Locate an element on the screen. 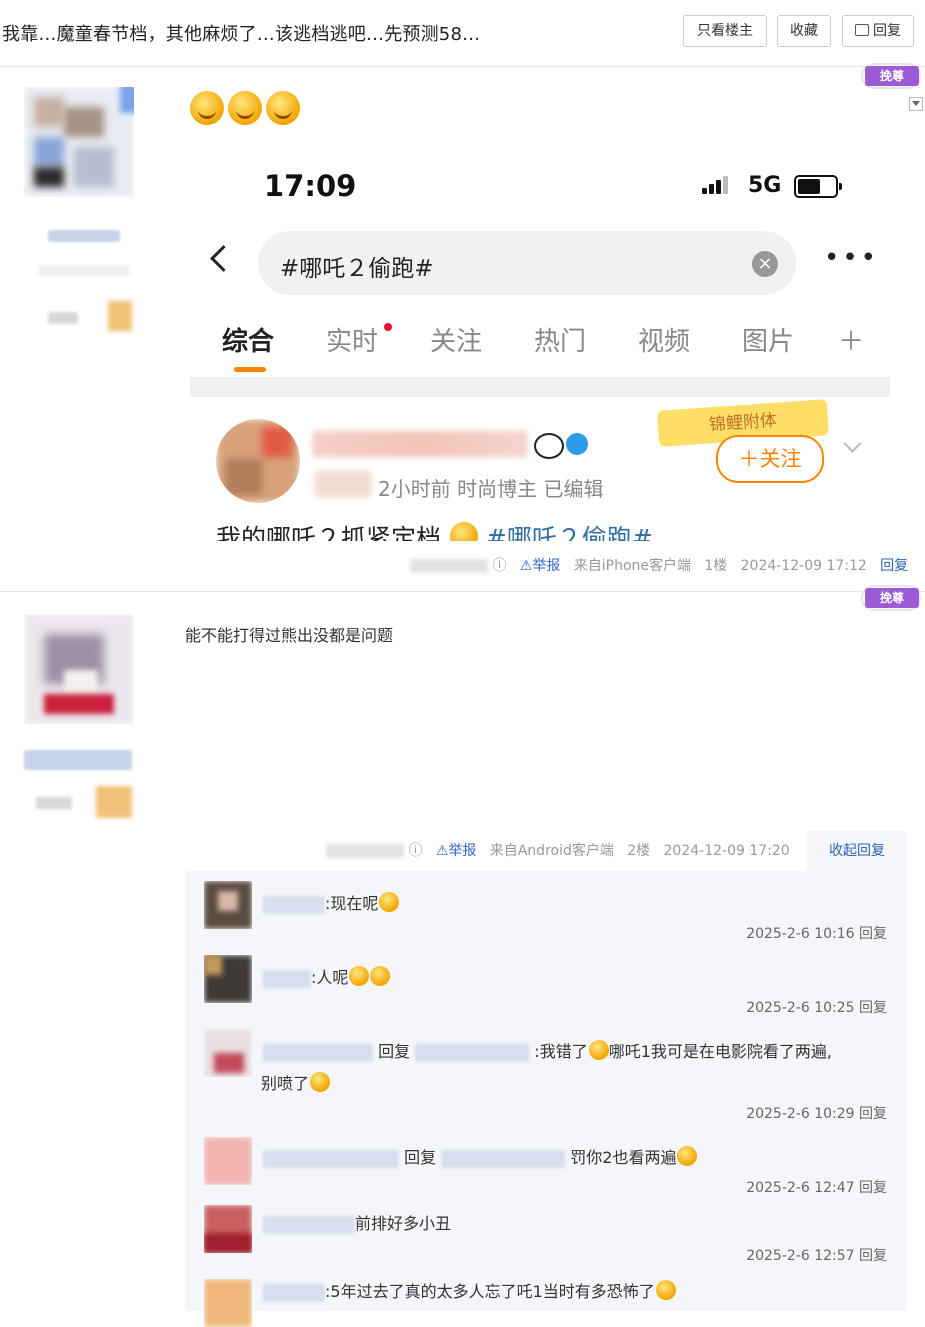  more-icon: ••• is located at coordinates (852, 258).